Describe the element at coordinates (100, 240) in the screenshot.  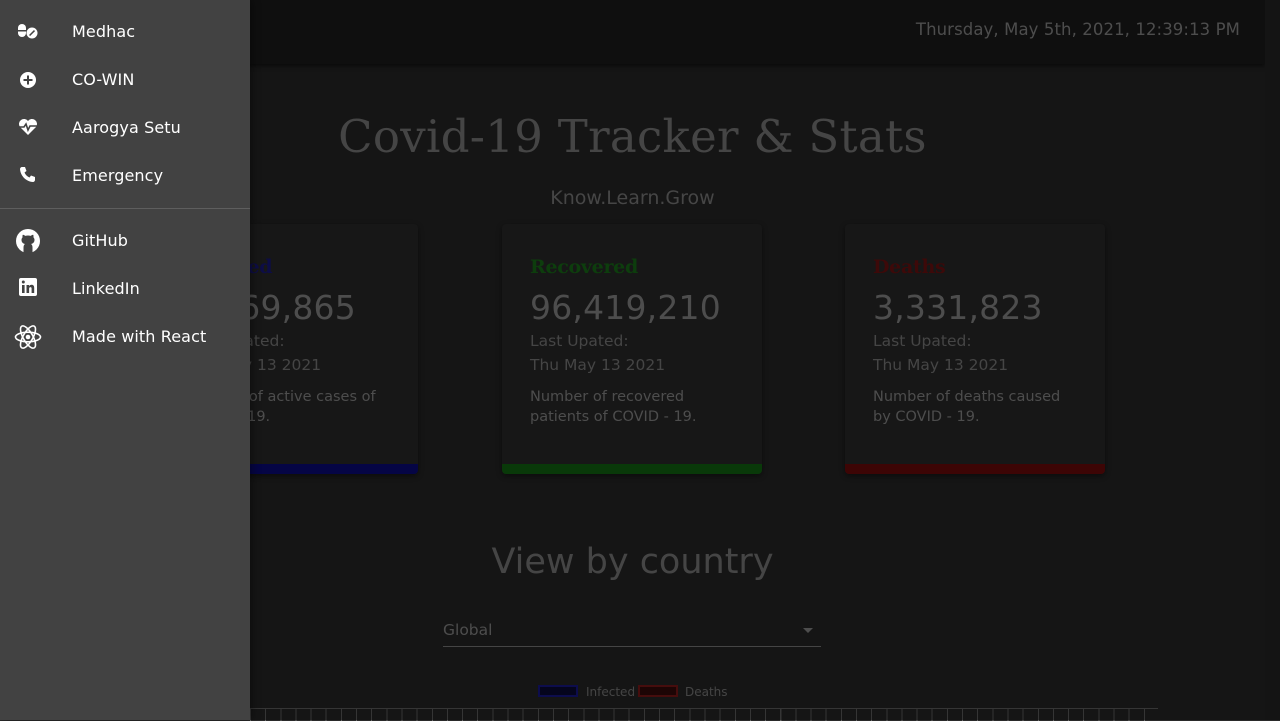
I see `drawer-item-label: GitHub` at that location.